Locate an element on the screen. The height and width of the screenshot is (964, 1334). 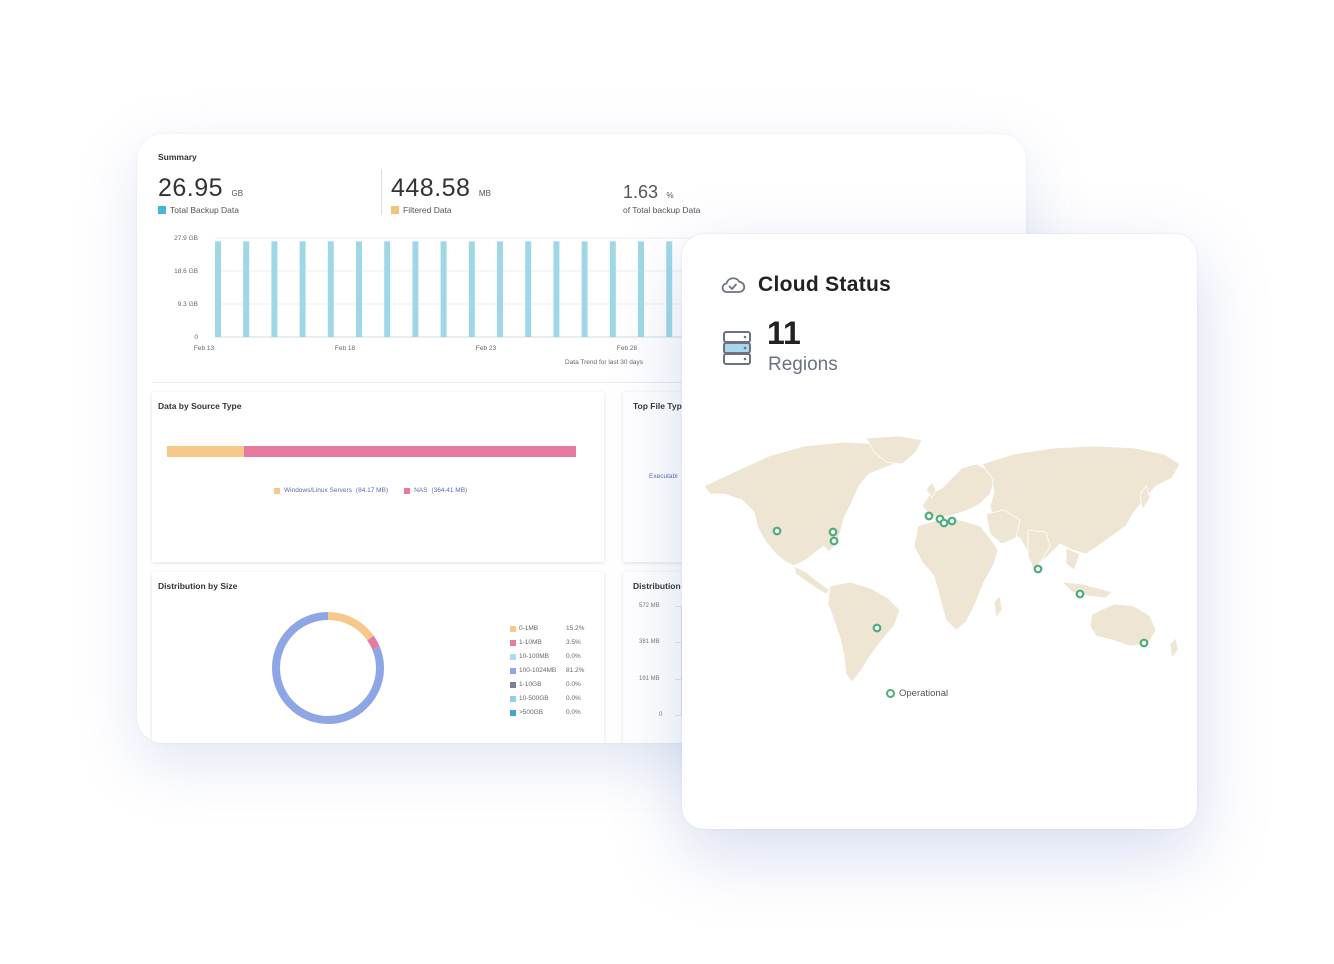
central-america is located at coordinates (812, 580).